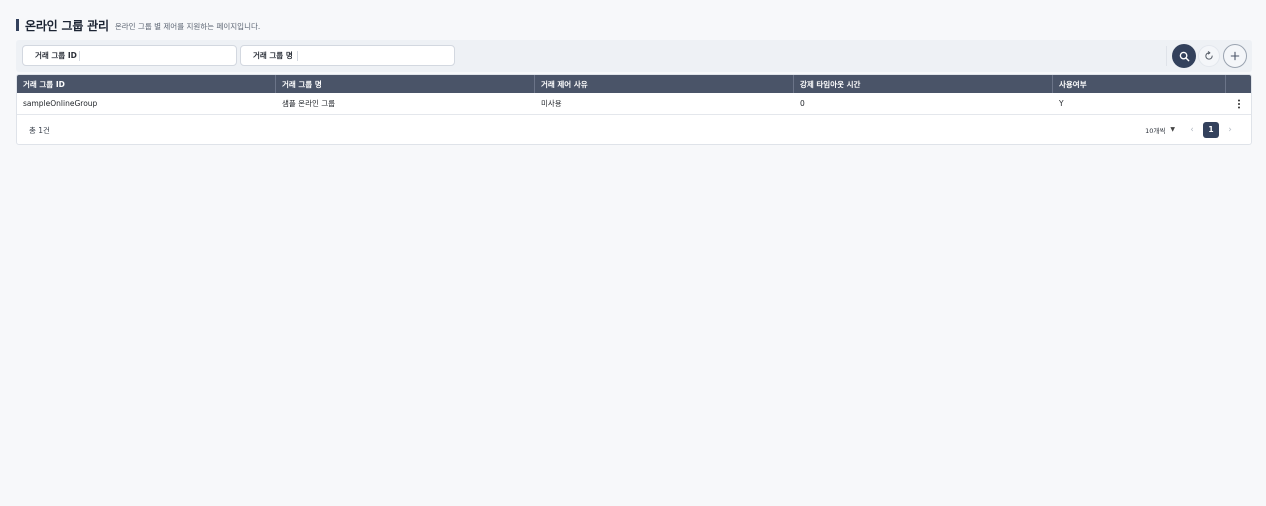  Describe the element at coordinates (379, 55) in the screenshot. I see `group-name-input` at that location.